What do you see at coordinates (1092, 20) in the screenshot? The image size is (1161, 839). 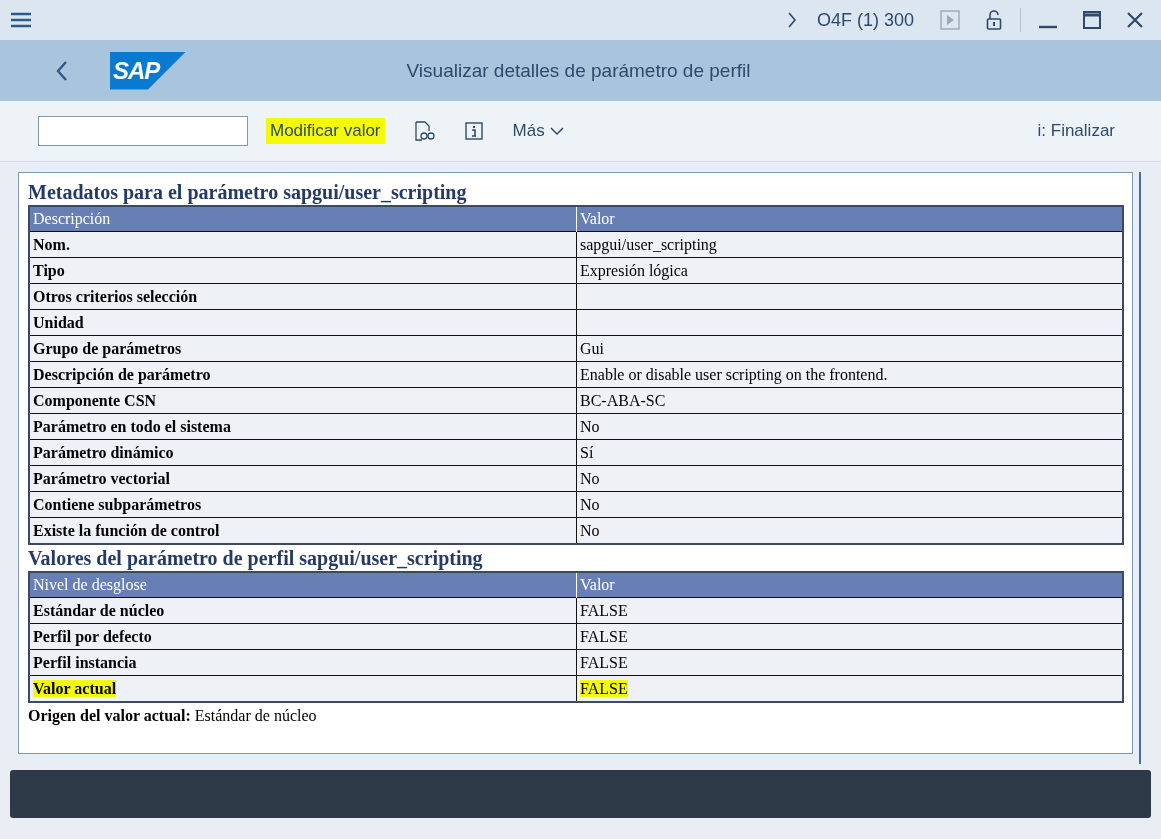 I see `maximize-icon` at bounding box center [1092, 20].